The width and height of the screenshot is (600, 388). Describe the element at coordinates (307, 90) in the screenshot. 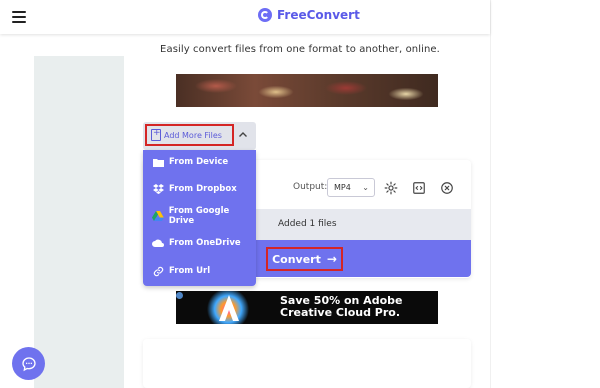

I see `hero-banner-image` at that location.